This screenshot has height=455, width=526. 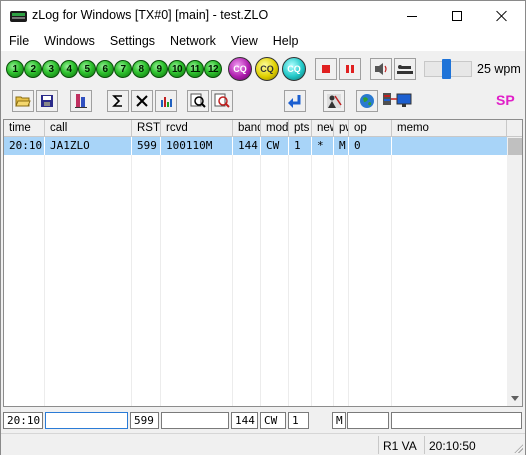 I want to click on menu-view: View, so click(x=244, y=41).